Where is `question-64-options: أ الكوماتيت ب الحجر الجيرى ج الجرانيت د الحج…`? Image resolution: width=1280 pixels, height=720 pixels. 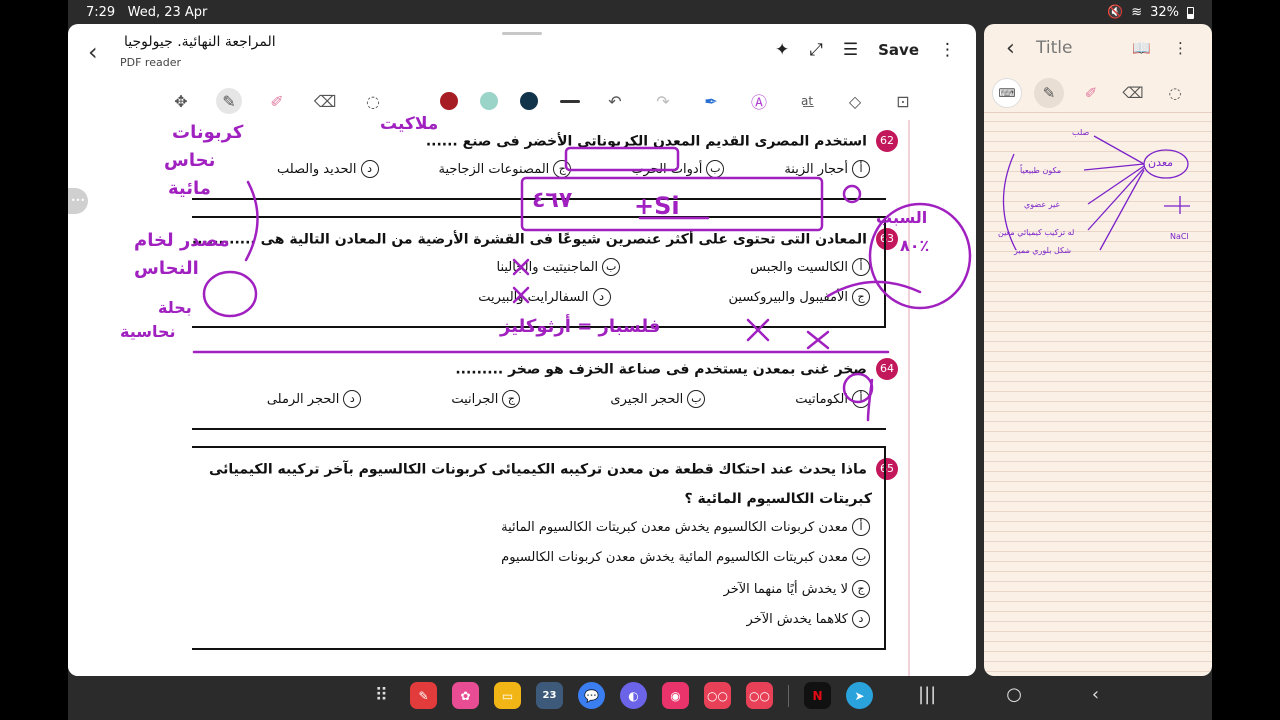 question-64-options: أ الكوماتيت ب الحجر الجيرى ج الجرانيت د الحج… is located at coordinates (568, 399).